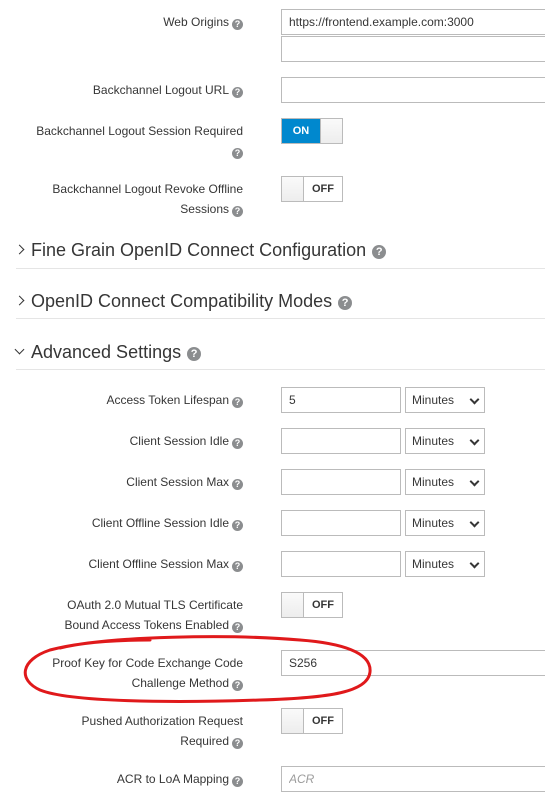  Describe the element at coordinates (413, 663) in the screenshot. I see `pkce-select: S256` at that location.